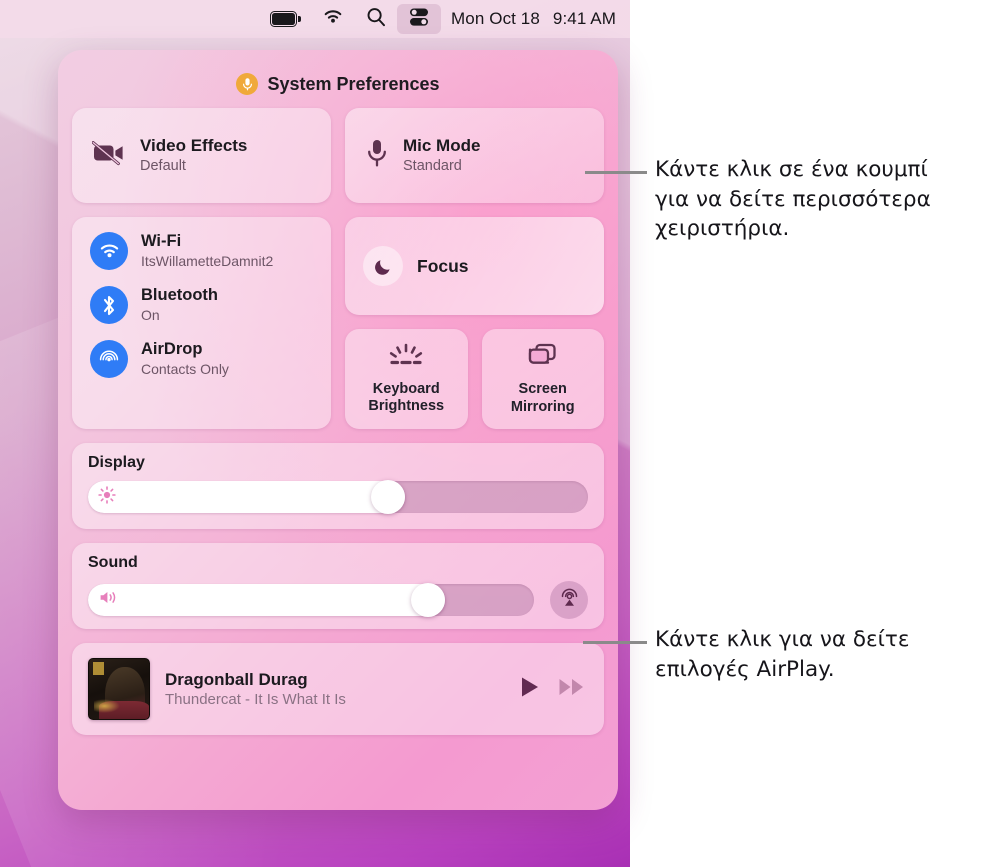 This screenshot has width=995, height=867. I want to click on airdrop-icon, so click(109, 359).